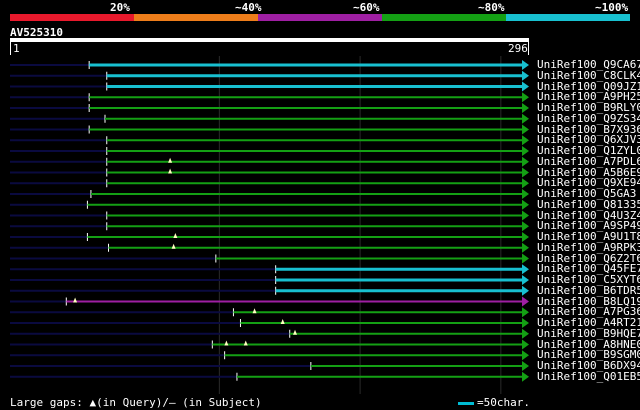  What do you see at coordinates (466, 403) in the screenshot?
I see `scale-line-icon` at bounding box center [466, 403].